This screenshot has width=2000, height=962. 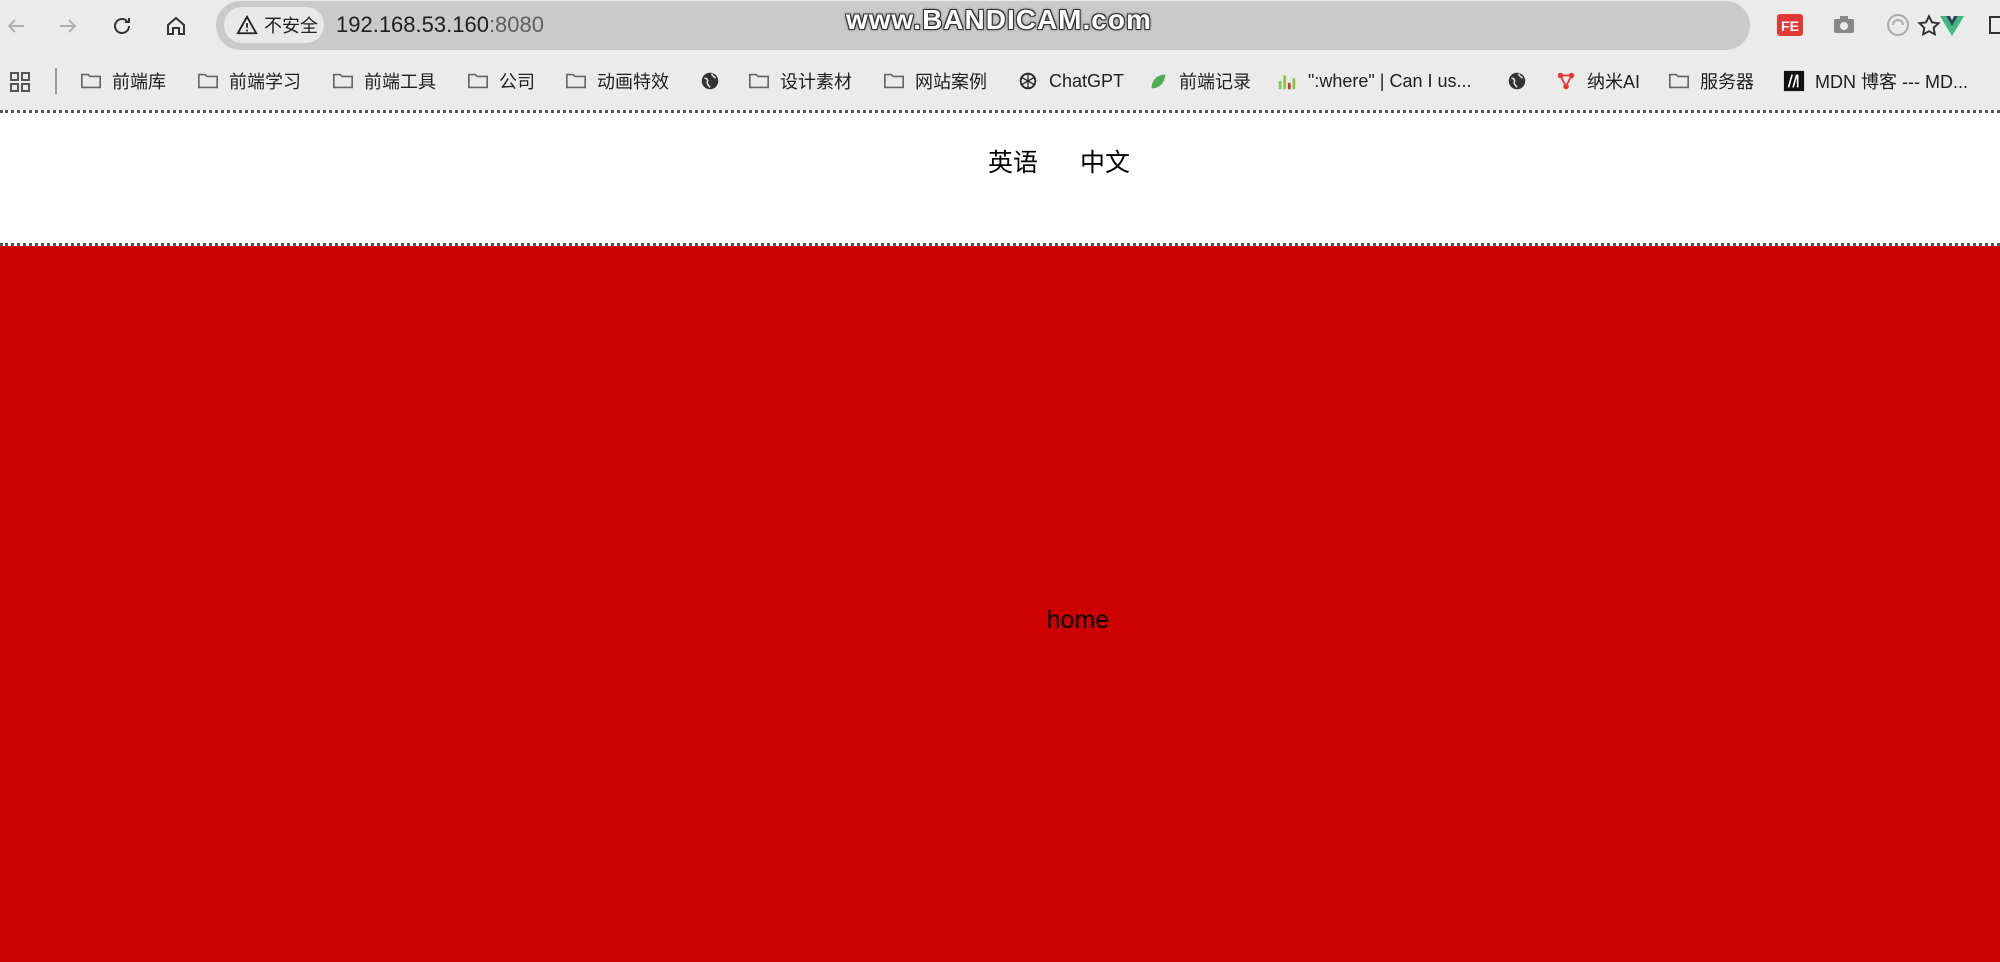 I want to click on bookmark-folder: 网站案例, so click(x=935, y=81).